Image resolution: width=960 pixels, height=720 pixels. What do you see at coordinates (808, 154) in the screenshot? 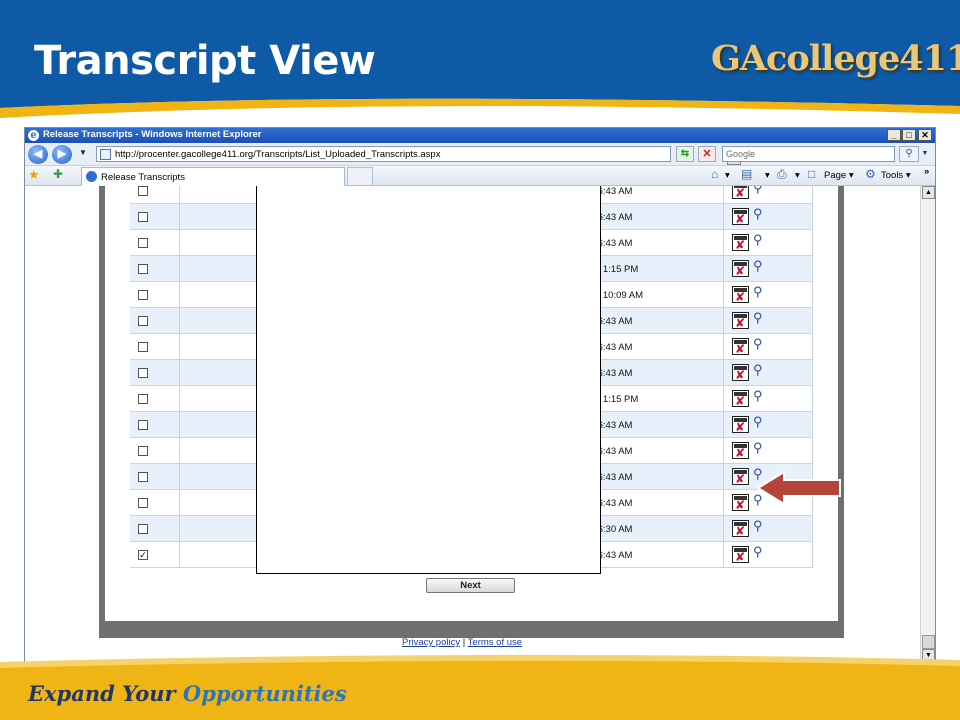
I see `search-input: Google` at bounding box center [808, 154].